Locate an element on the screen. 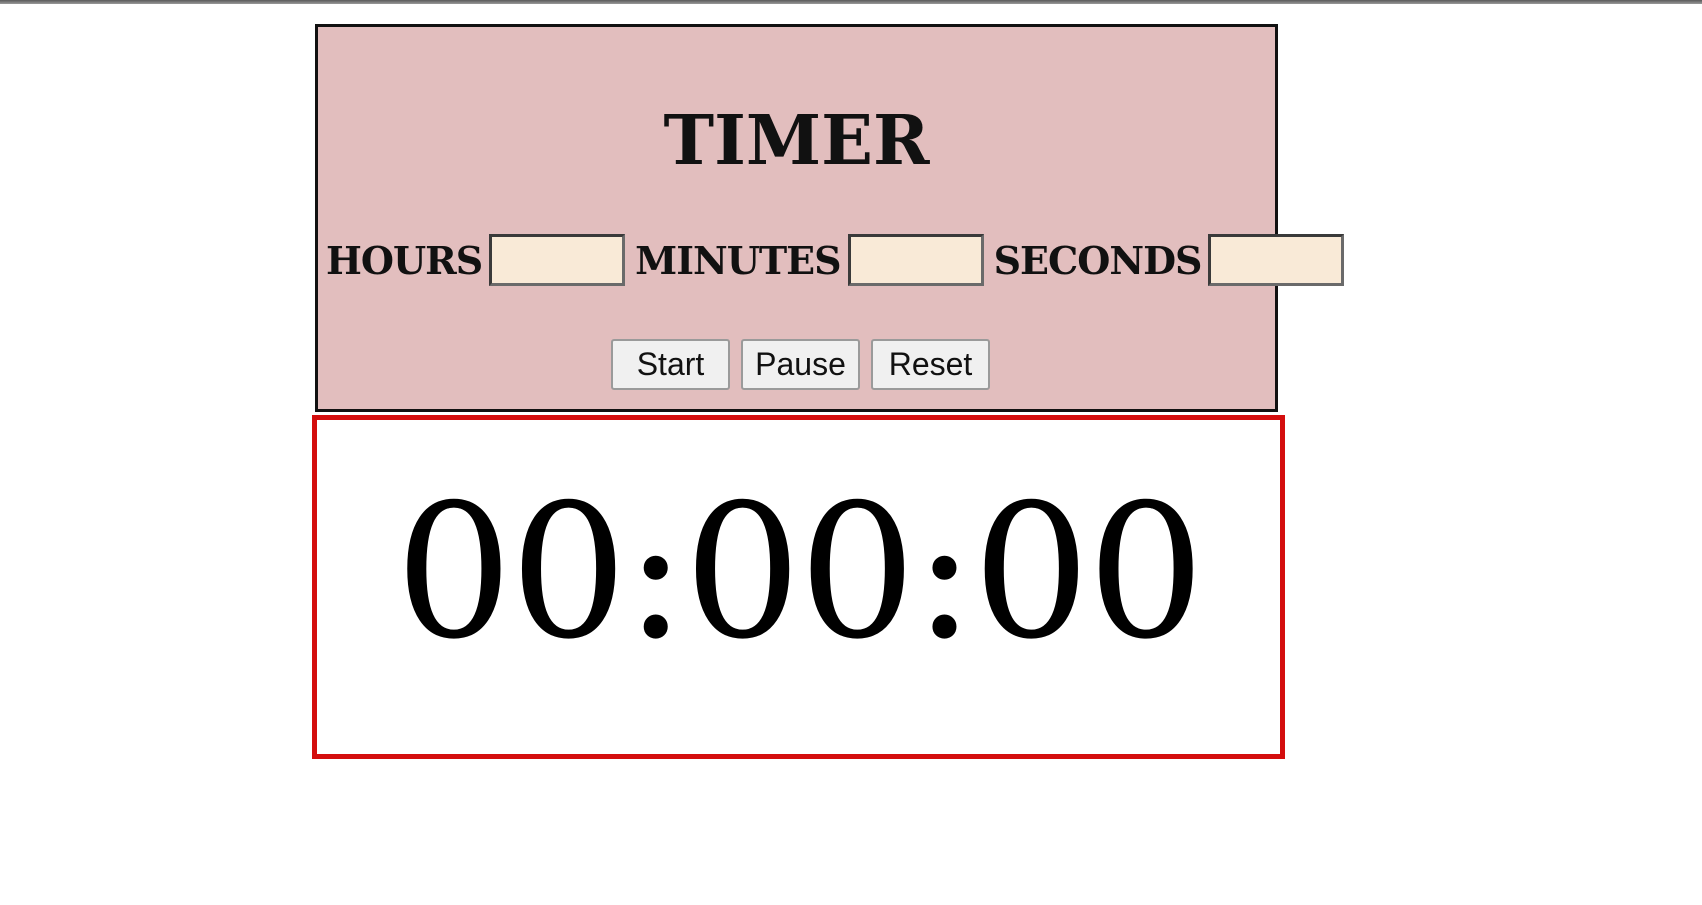 The height and width of the screenshot is (905, 1702). pause-button: Pause is located at coordinates (800, 364).